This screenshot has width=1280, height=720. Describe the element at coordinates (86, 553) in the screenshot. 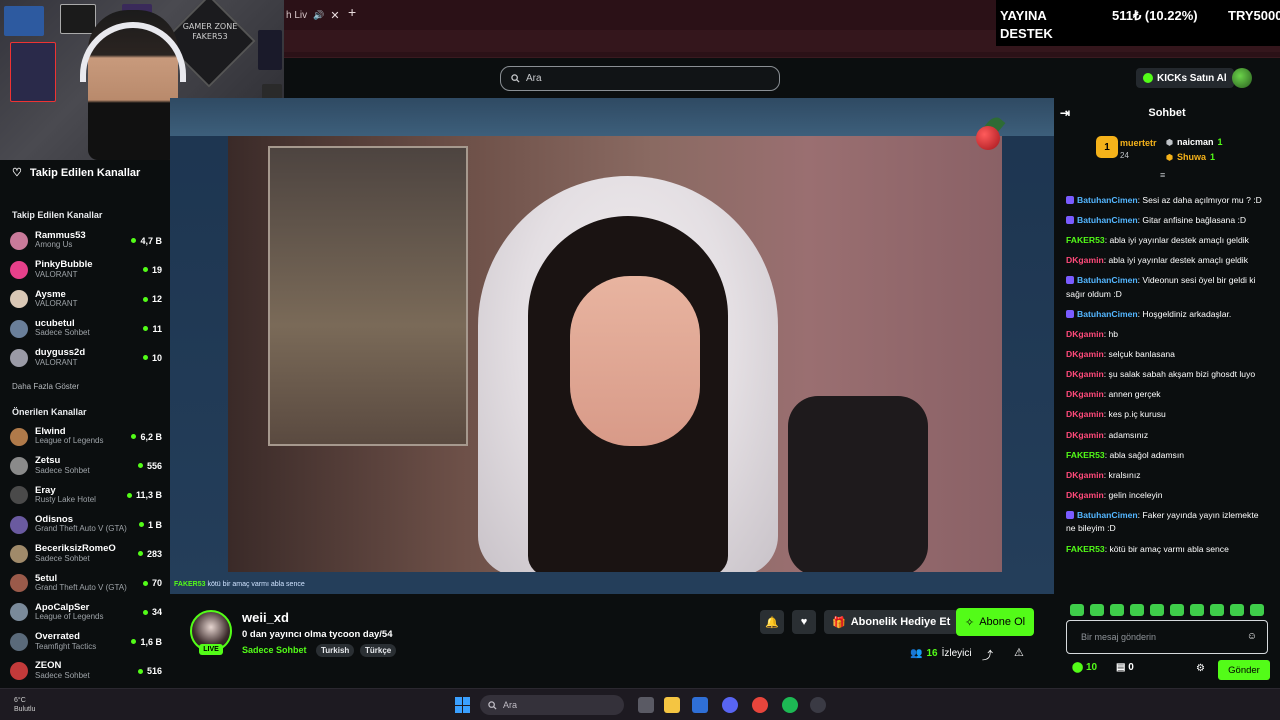

I see `recommended-channel-4: BeceriksizRomeO Sadece Sohbet 283` at that location.